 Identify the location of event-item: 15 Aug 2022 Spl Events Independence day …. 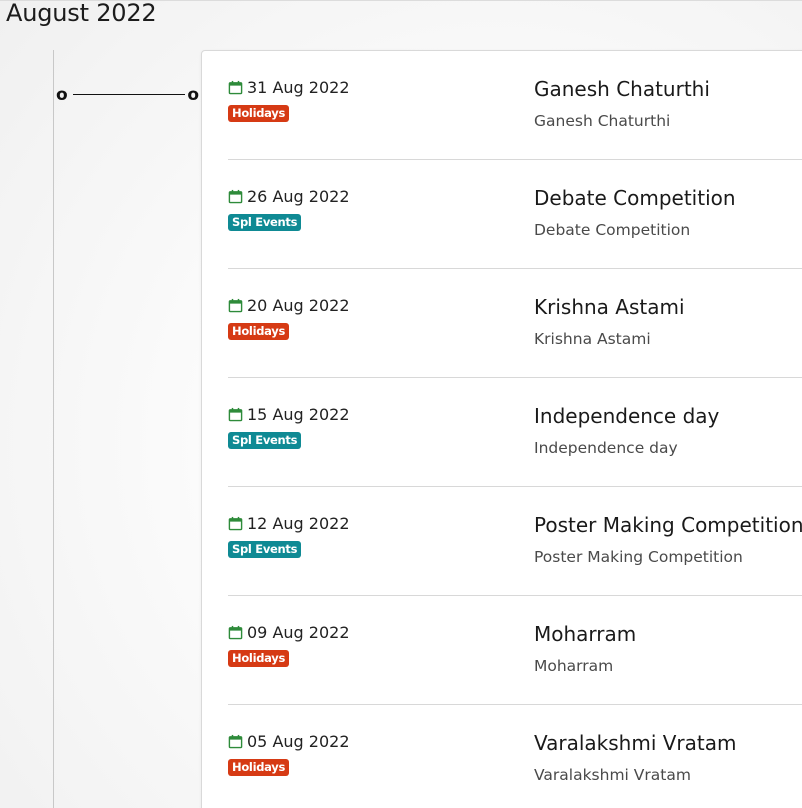
(515, 432).